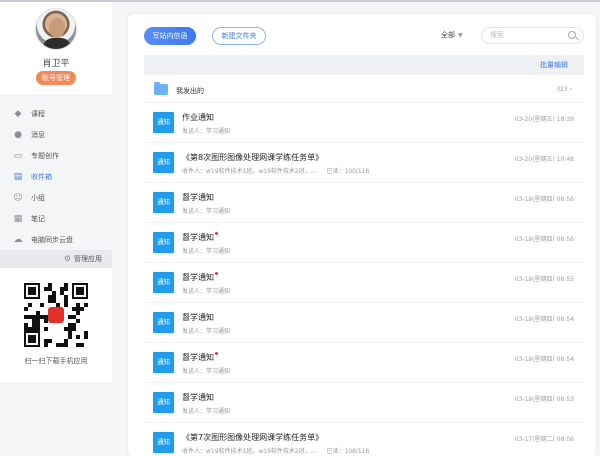  I want to click on filter-dropdown: 全部 ▼, so click(452, 35).